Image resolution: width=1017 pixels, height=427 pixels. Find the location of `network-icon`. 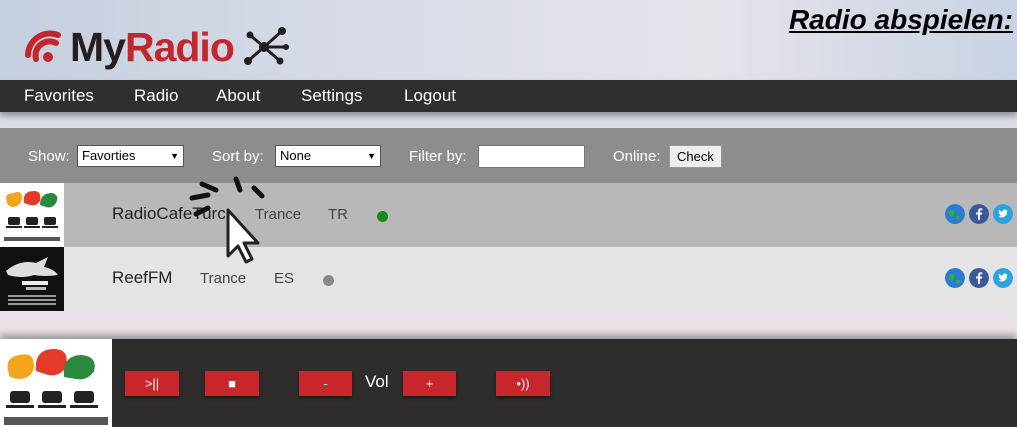

network-icon is located at coordinates (266, 46).